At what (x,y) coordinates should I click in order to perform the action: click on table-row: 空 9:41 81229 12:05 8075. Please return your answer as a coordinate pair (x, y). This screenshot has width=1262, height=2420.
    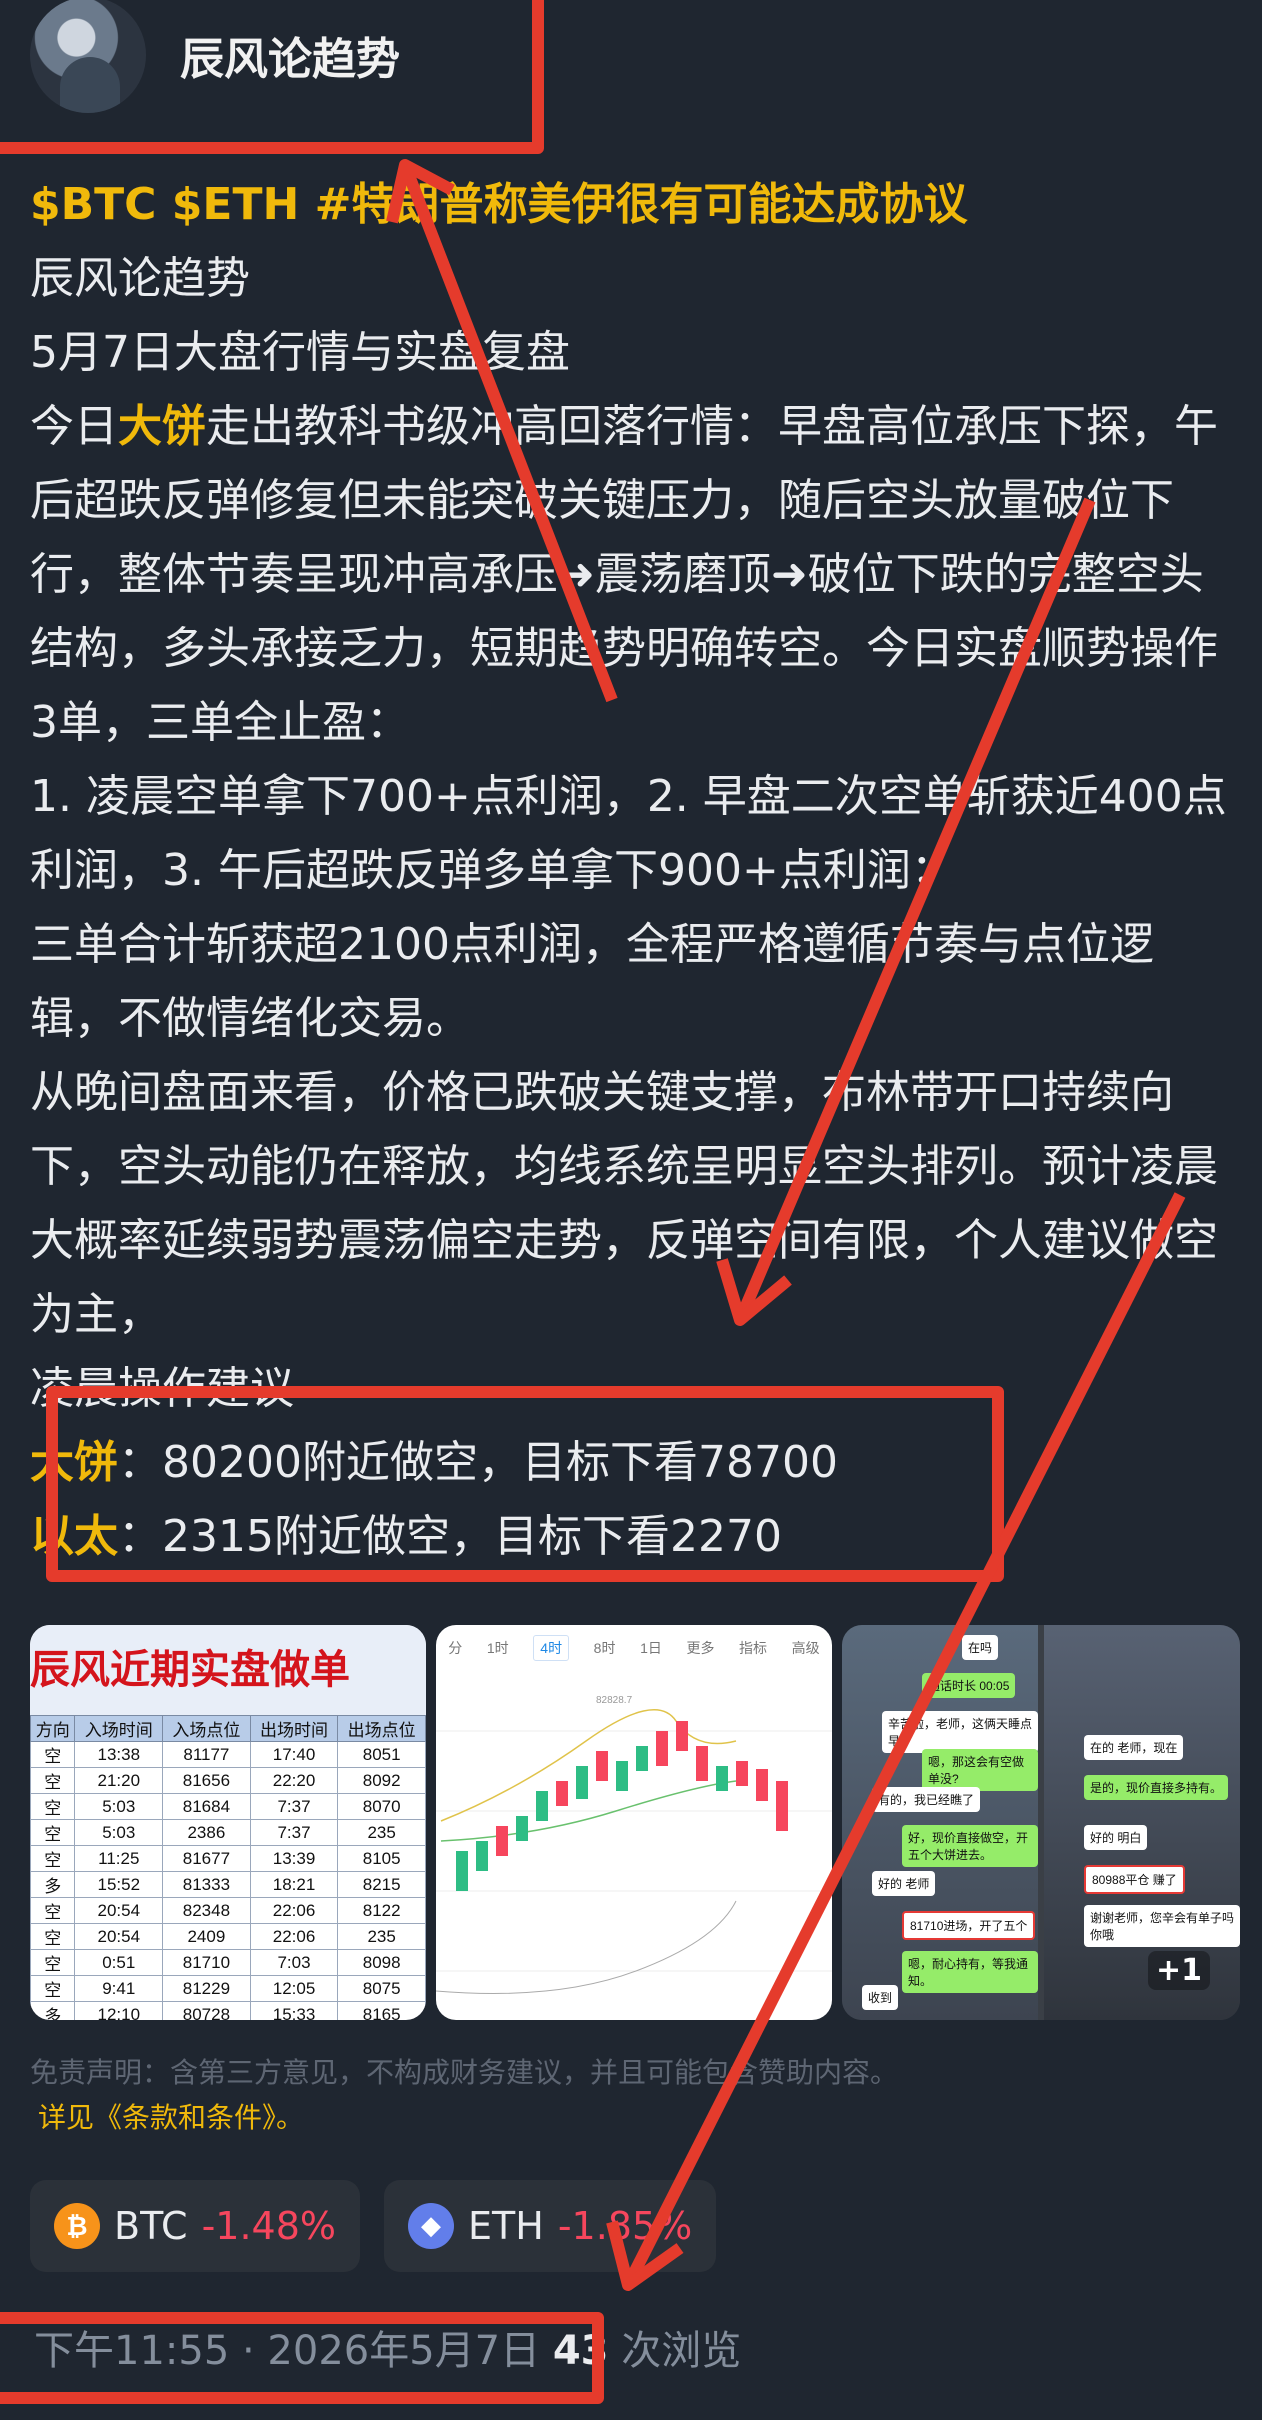
    Looking at the image, I should click on (228, 1988).